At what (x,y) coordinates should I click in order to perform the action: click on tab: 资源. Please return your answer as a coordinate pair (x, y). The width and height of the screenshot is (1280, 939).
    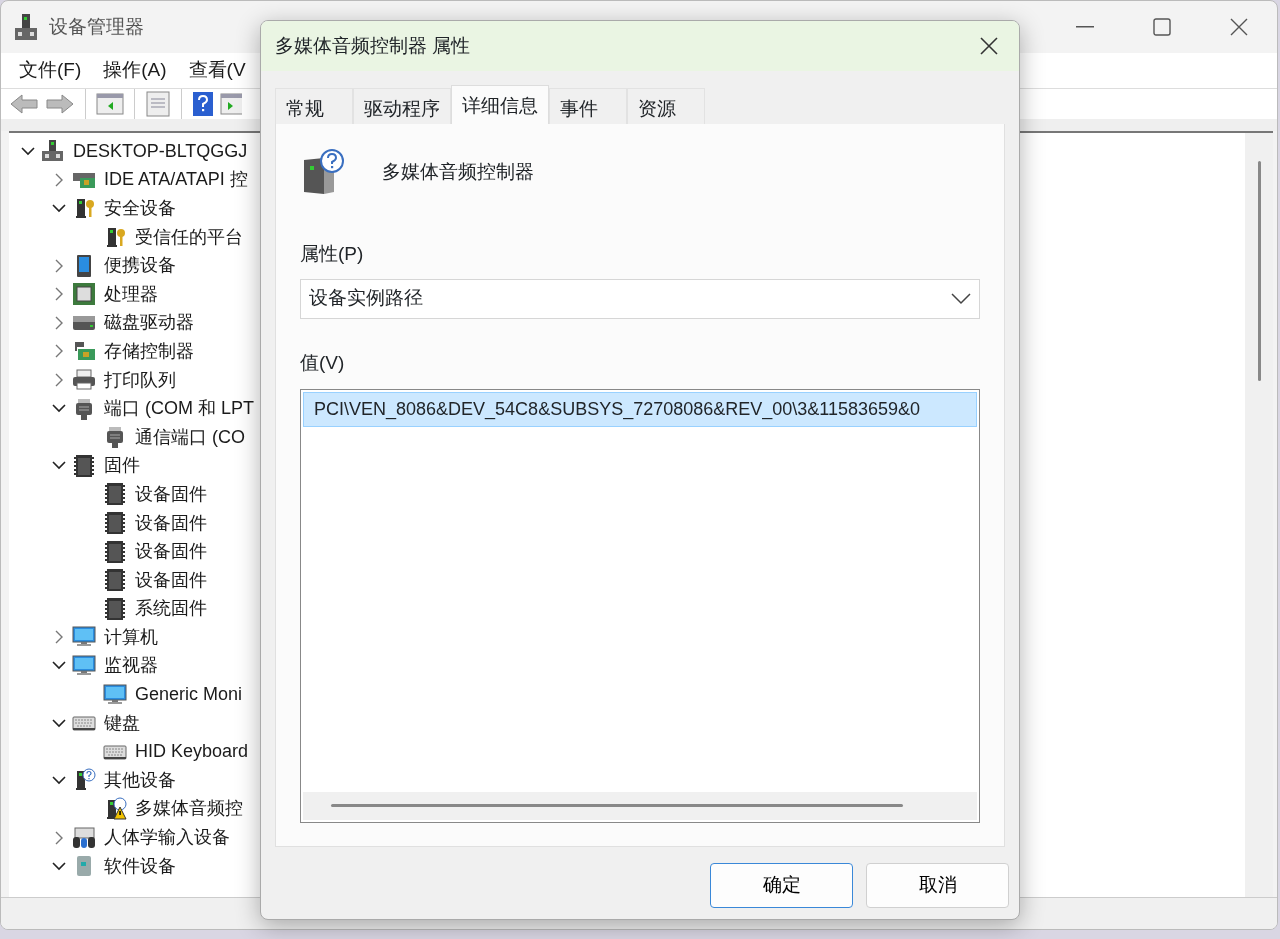
    Looking at the image, I should click on (666, 106).